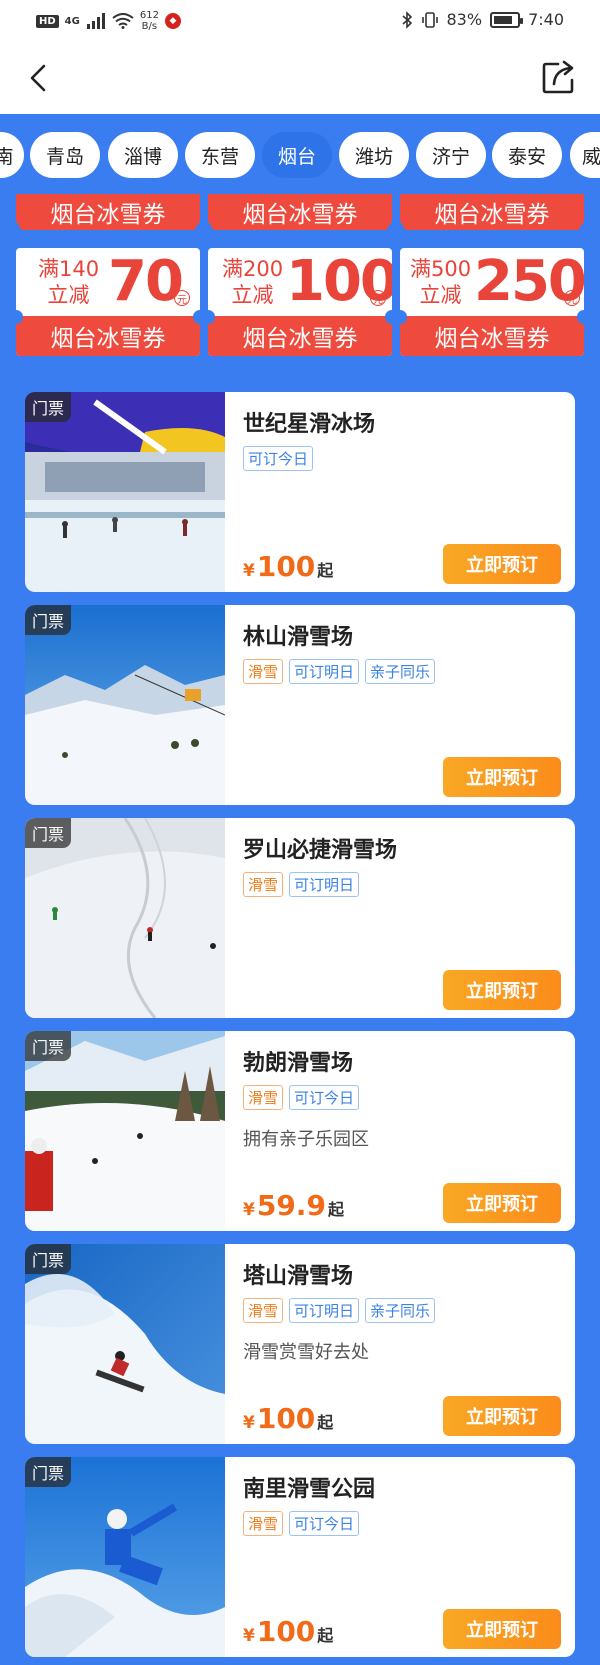  Describe the element at coordinates (47, 21) in the screenshot. I see `hd-indicator: HD` at that location.